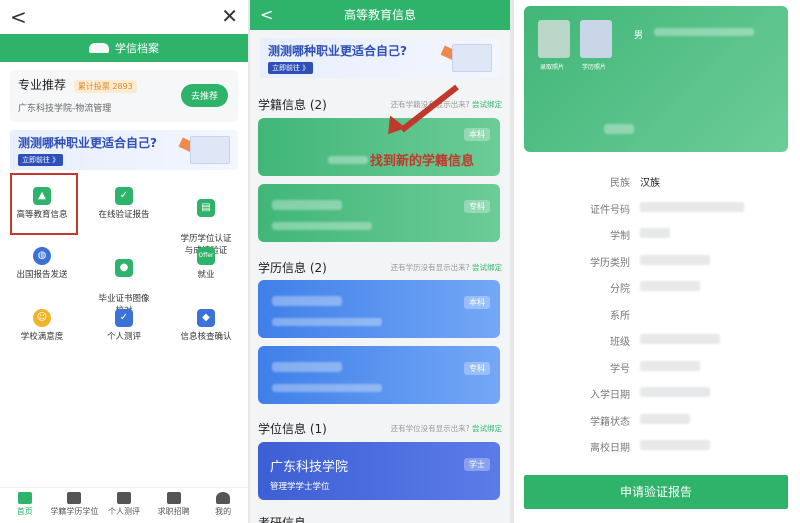  What do you see at coordinates (446, 104) in the screenshot?
I see `section-hint: 还有学籍没有显示出来? 尝试绑定` at bounding box center [446, 104].